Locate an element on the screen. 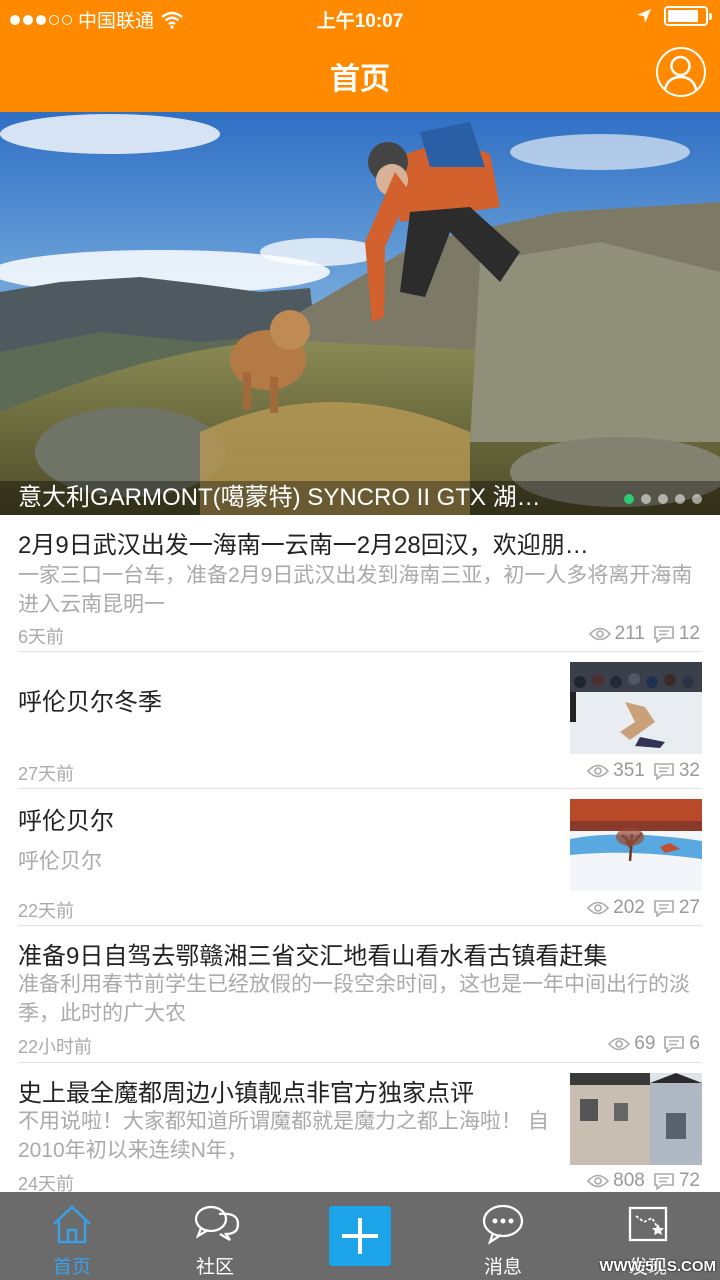 Image resolution: width=720 pixels, height=1280 pixels. post-desc: 一家三口一台车，准备2月9日武汉出发到海南三亚，初一人多将离开海南进入云南昆明一 is located at coordinates (355, 590).